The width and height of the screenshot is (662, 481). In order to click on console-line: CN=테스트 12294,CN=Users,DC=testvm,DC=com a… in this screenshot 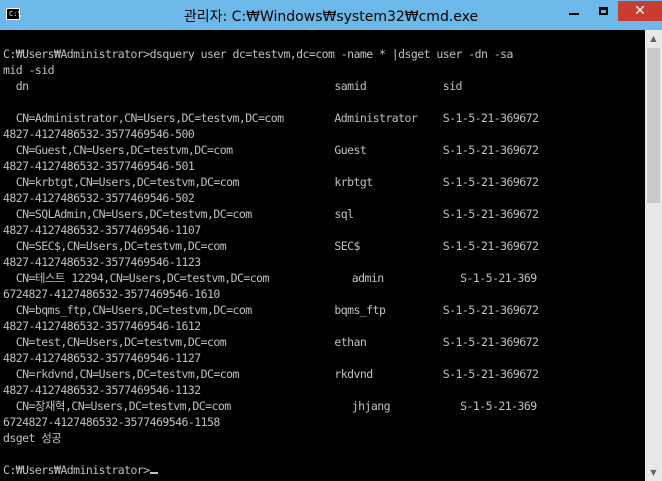, I will do `click(270, 278)`.